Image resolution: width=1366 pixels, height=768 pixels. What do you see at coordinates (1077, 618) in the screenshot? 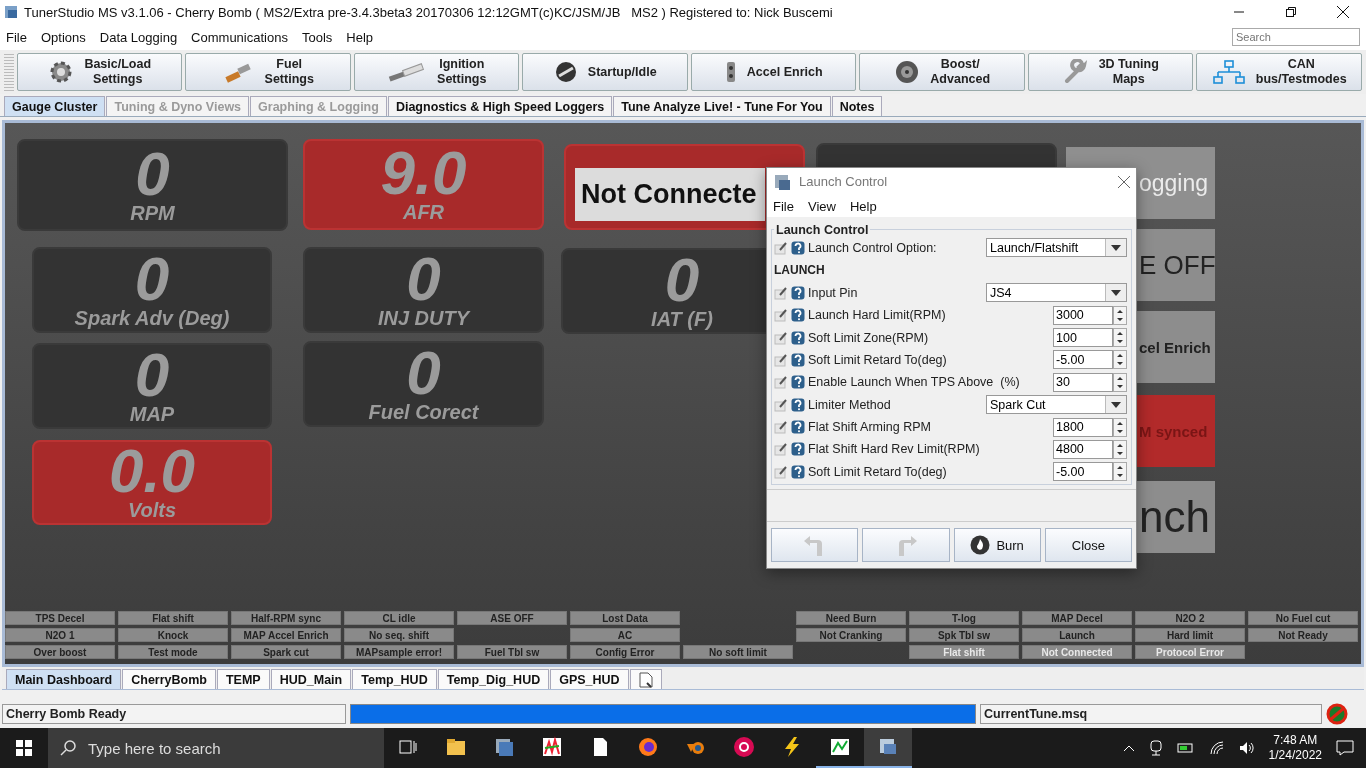
I see `indicator: MAP Decel` at bounding box center [1077, 618].